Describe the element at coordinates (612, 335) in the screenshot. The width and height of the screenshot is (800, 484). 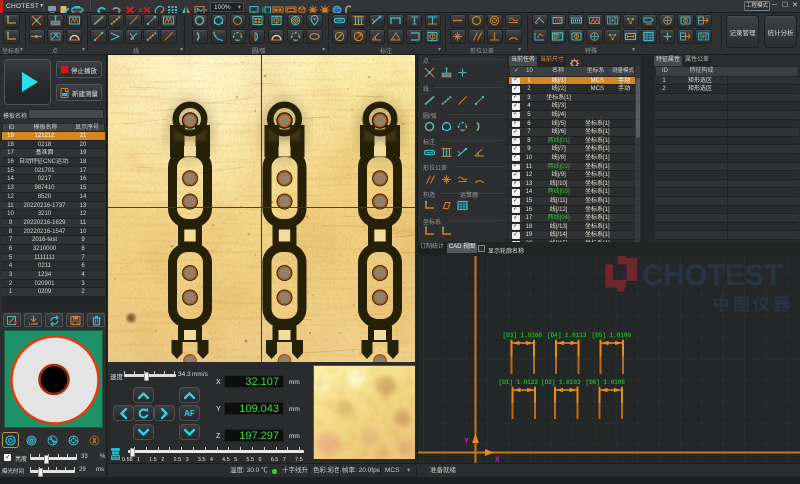
I see `svg-text: [D5] 1.0100` at that location.